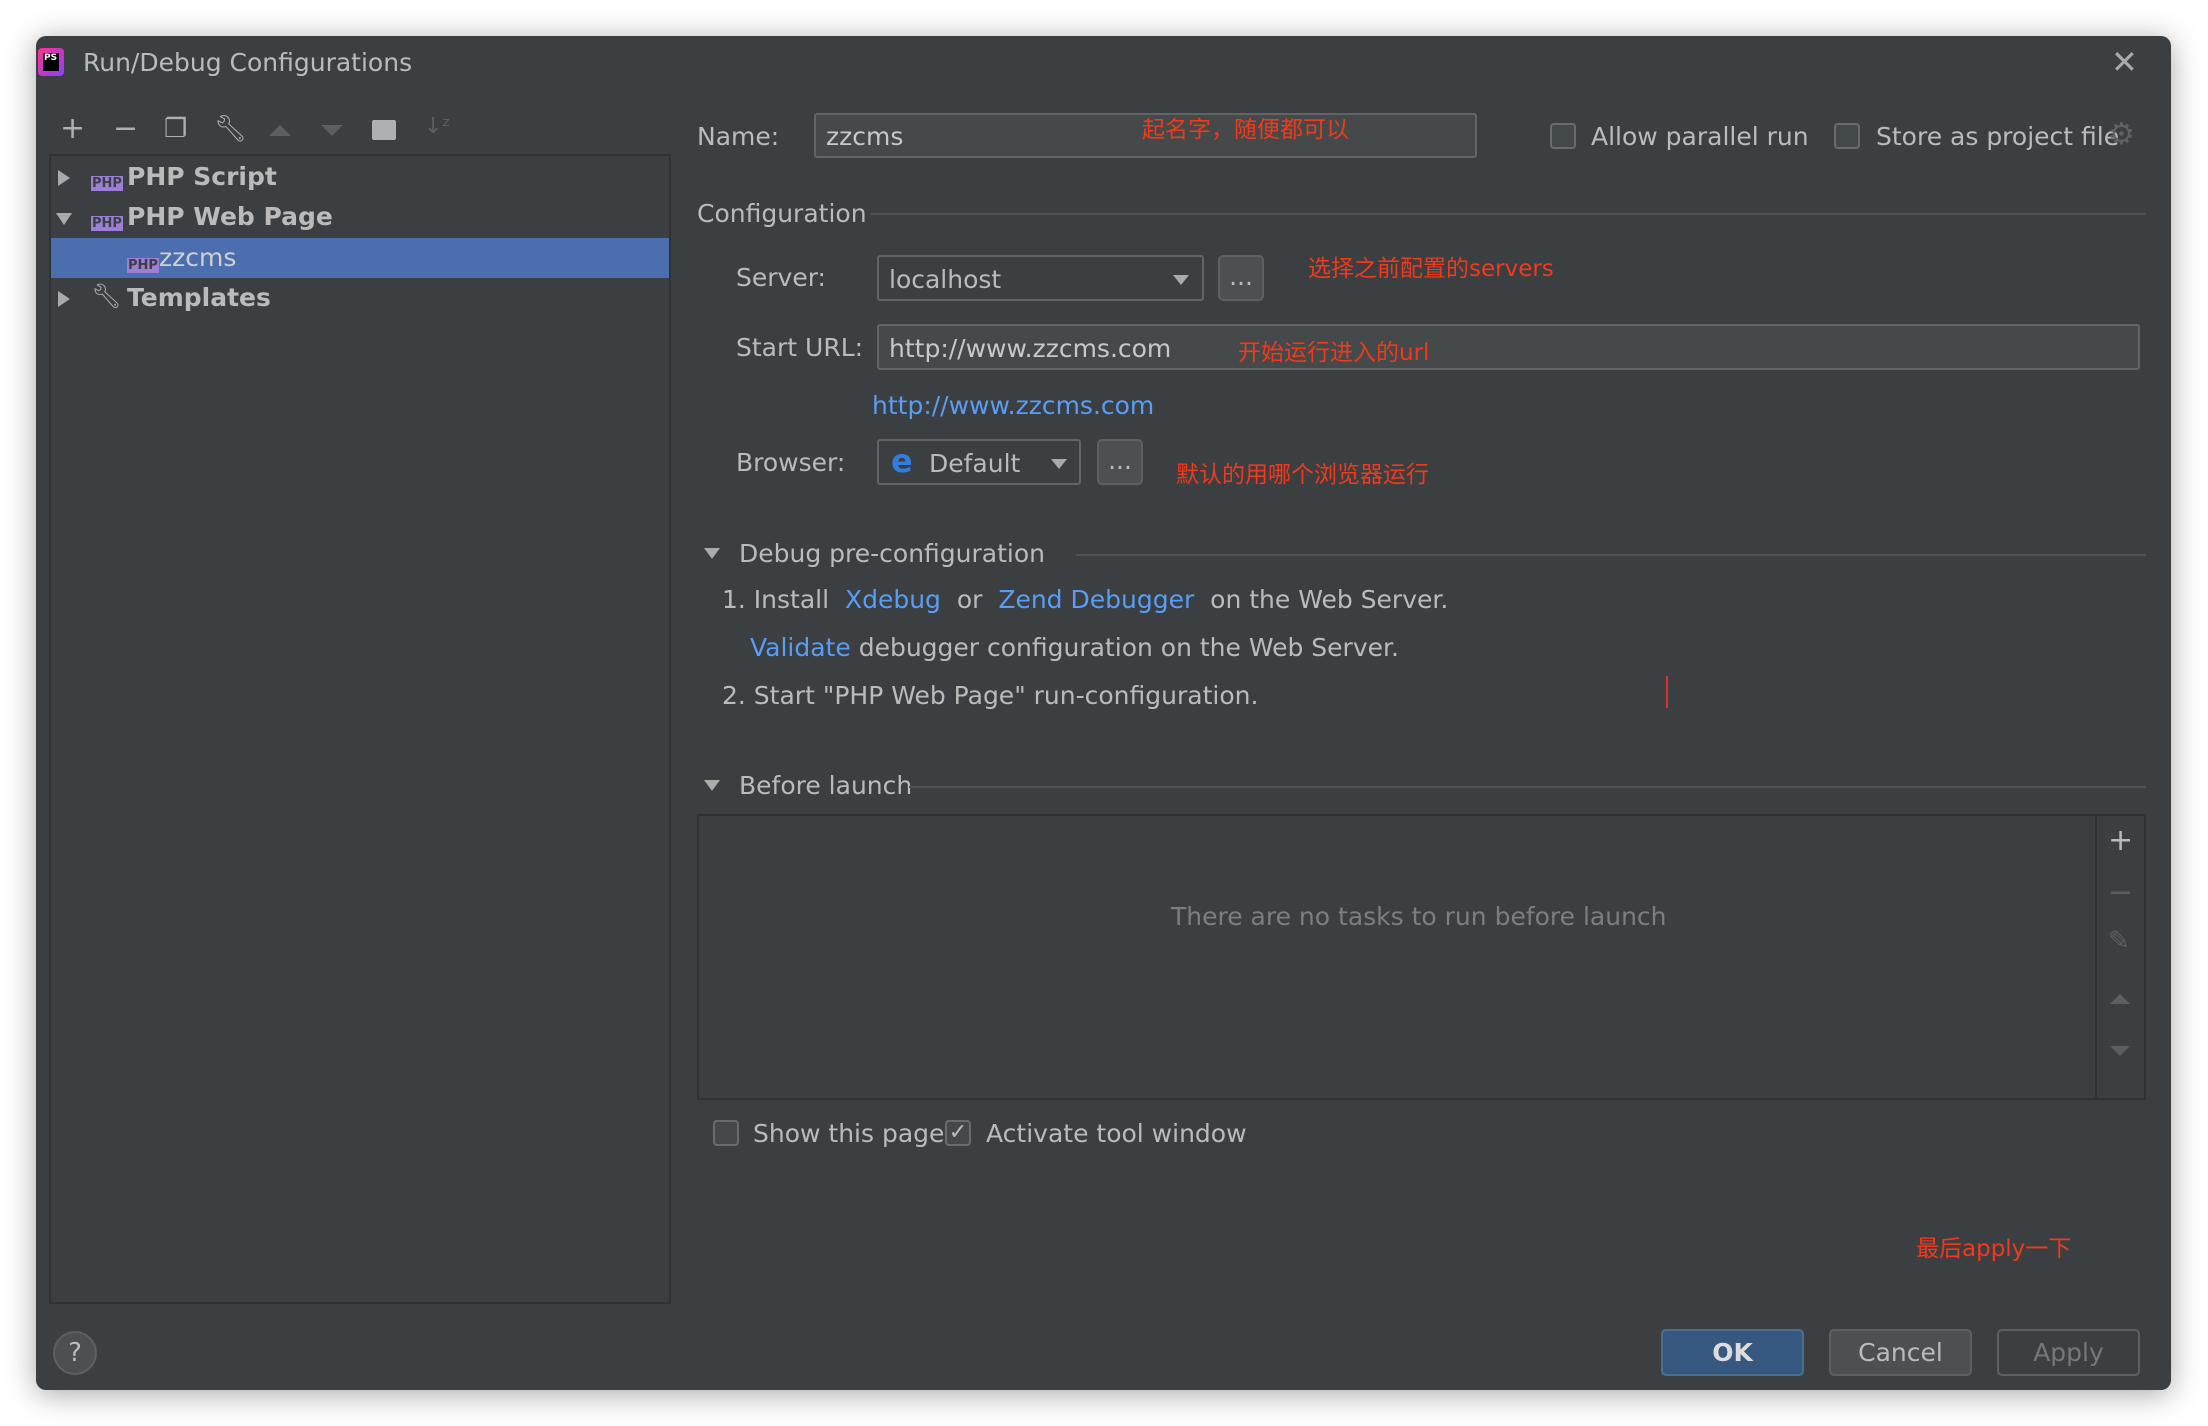 The image size is (2208, 1426). What do you see at coordinates (248, 62) in the screenshot?
I see `window-title: Run/Debug Configurations` at bounding box center [248, 62].